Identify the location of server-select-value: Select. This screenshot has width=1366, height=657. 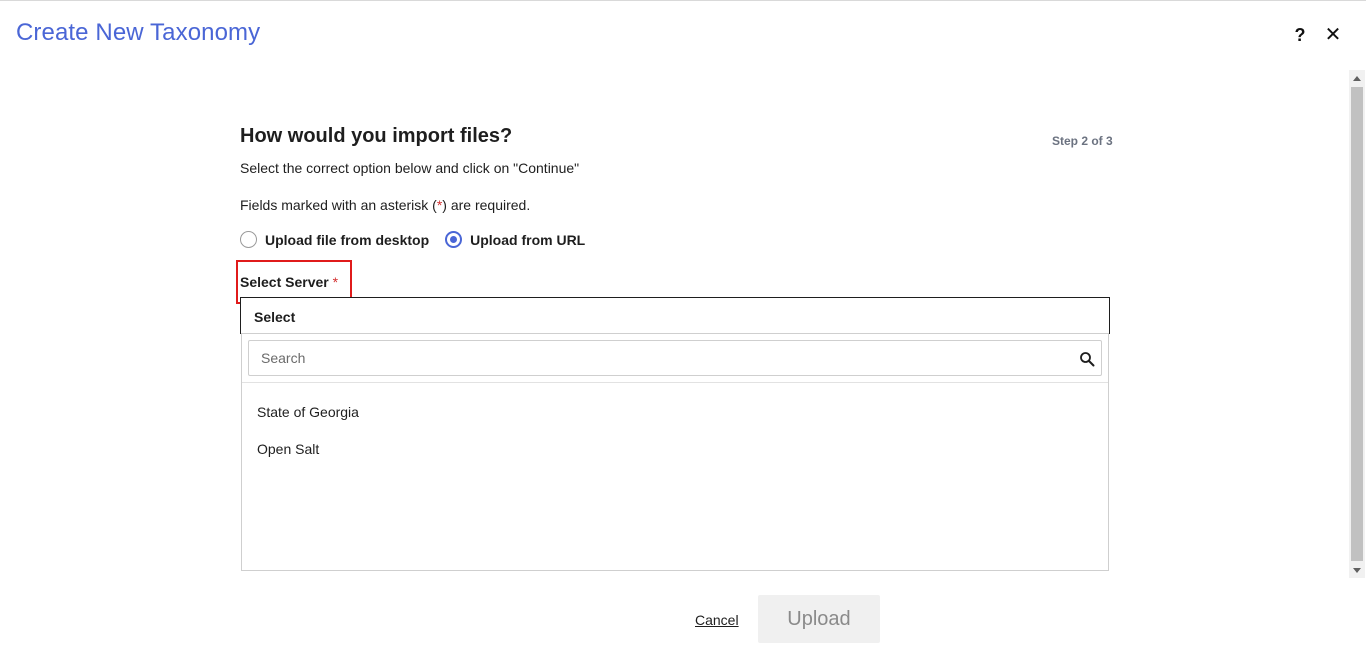
(275, 317).